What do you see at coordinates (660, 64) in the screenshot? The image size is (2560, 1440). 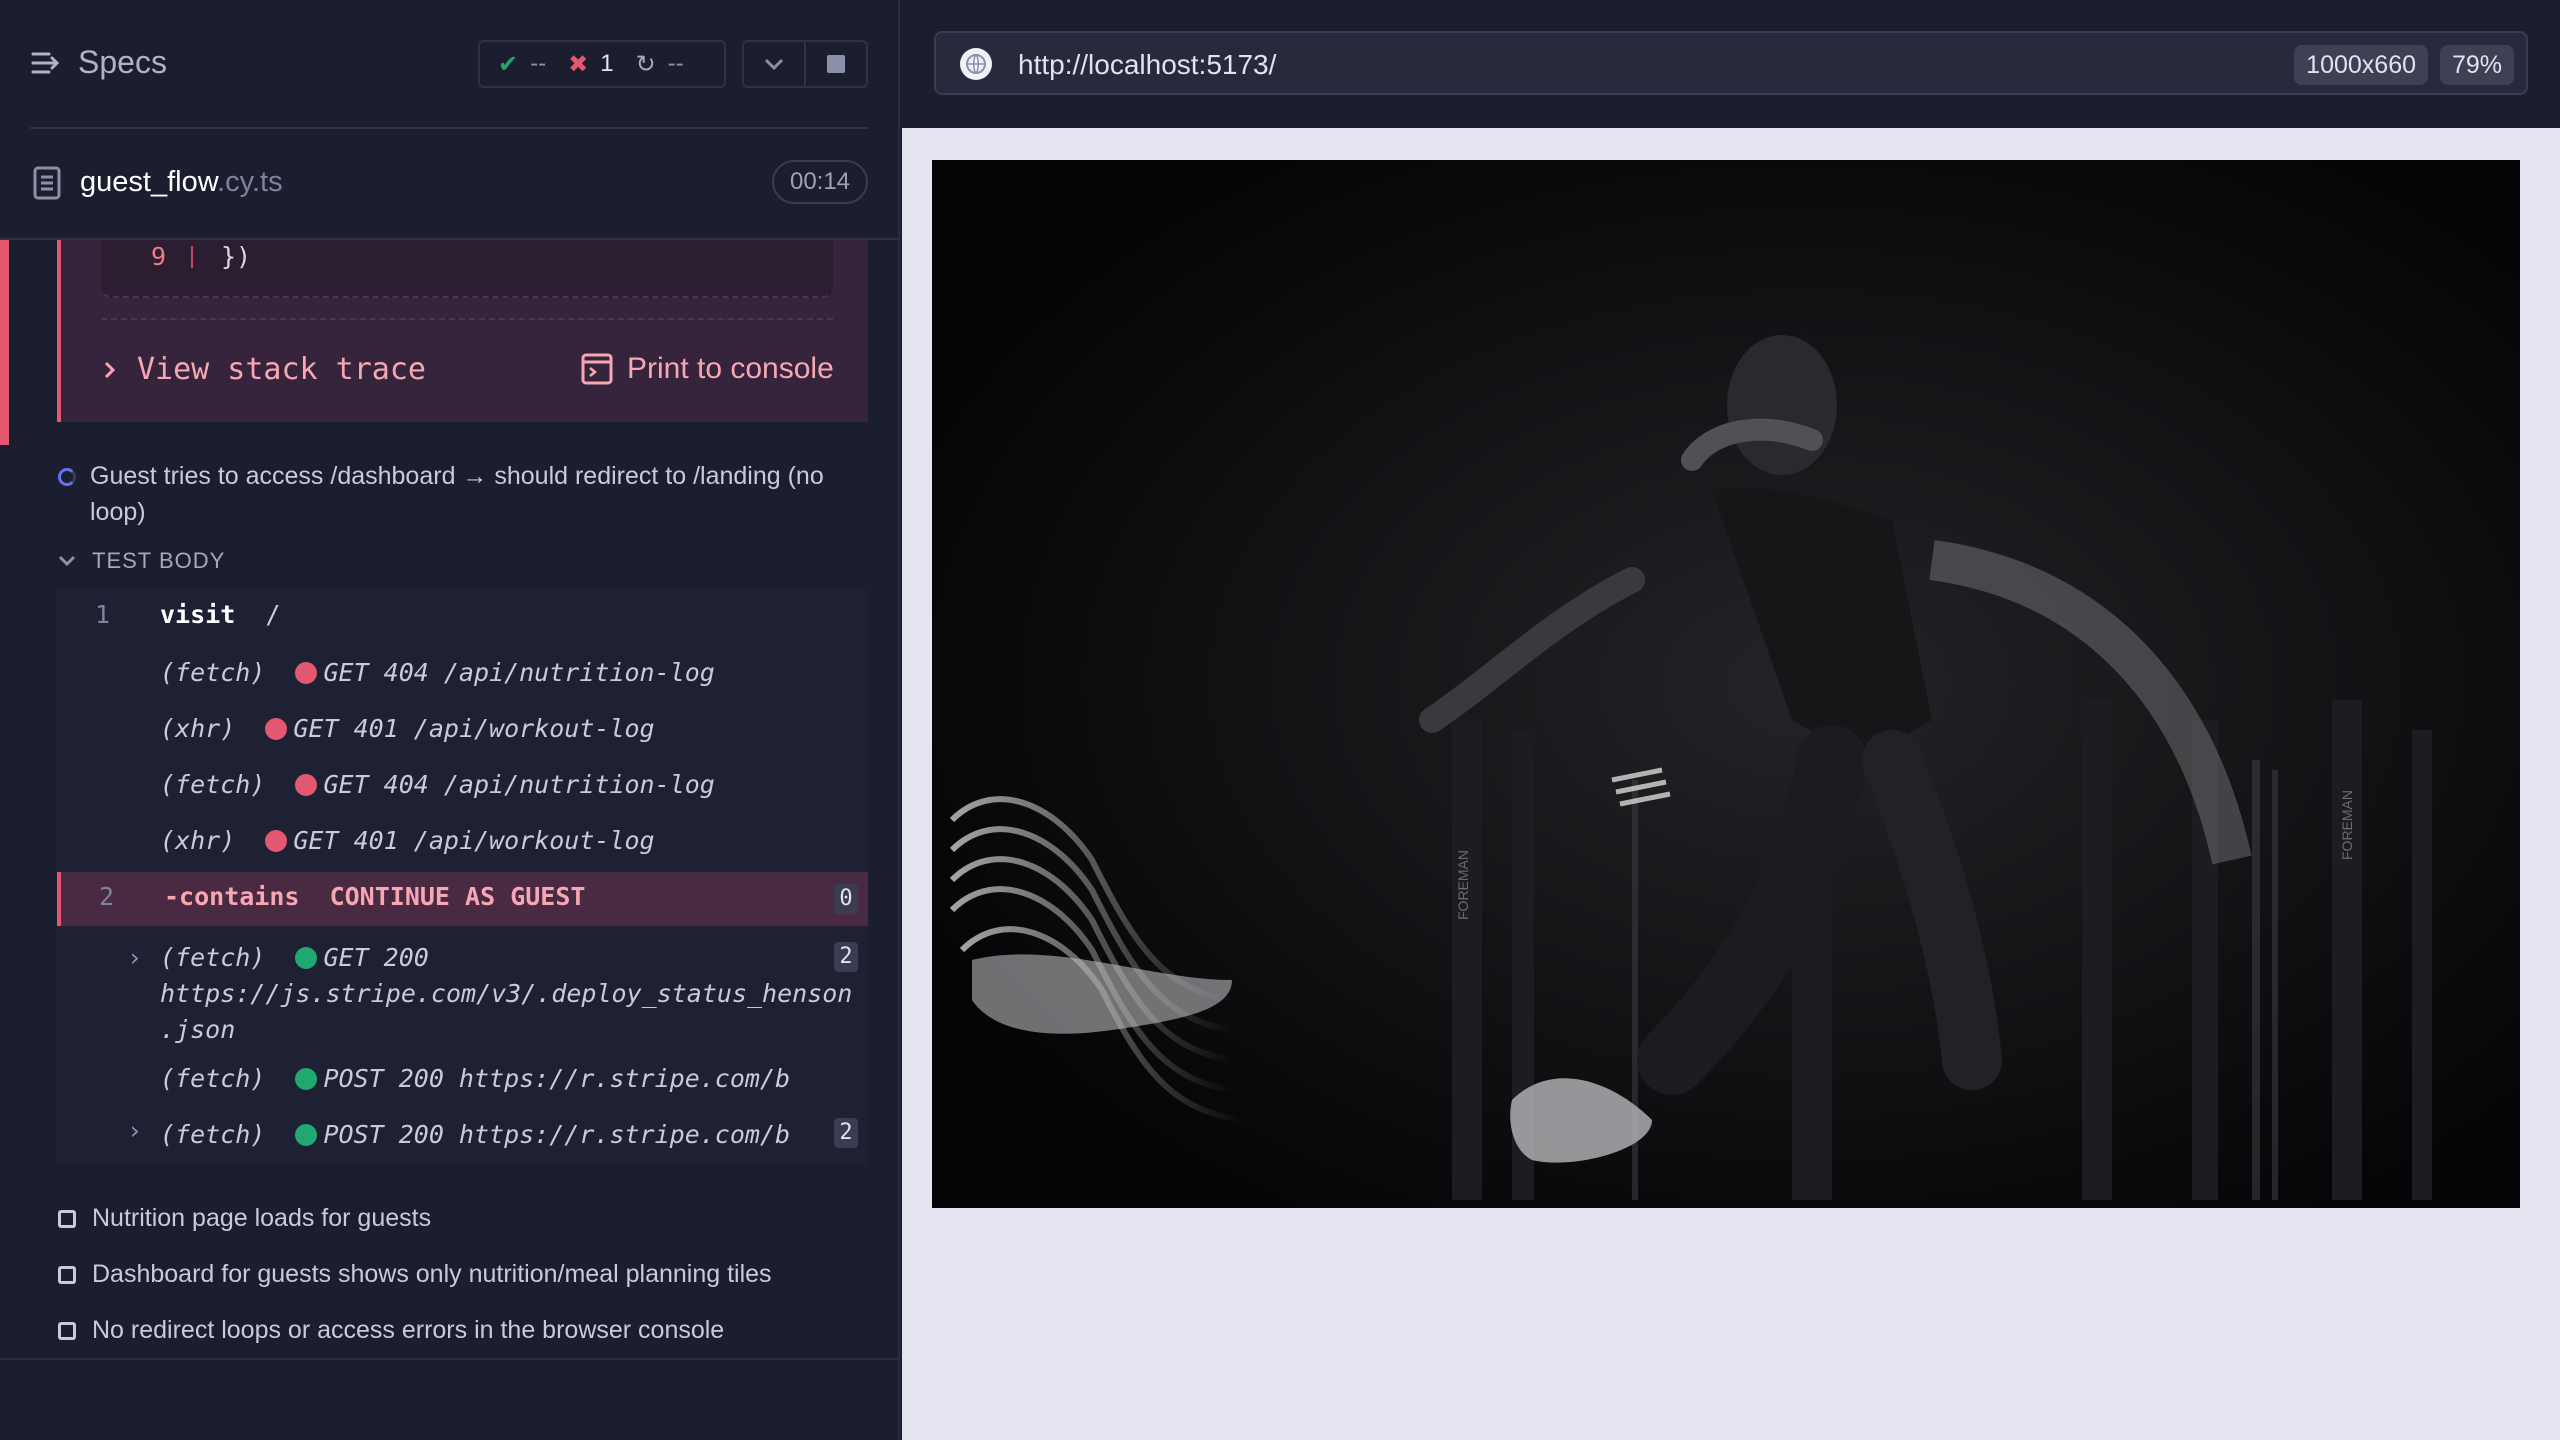 I see `pending-stat: ↻ --` at bounding box center [660, 64].